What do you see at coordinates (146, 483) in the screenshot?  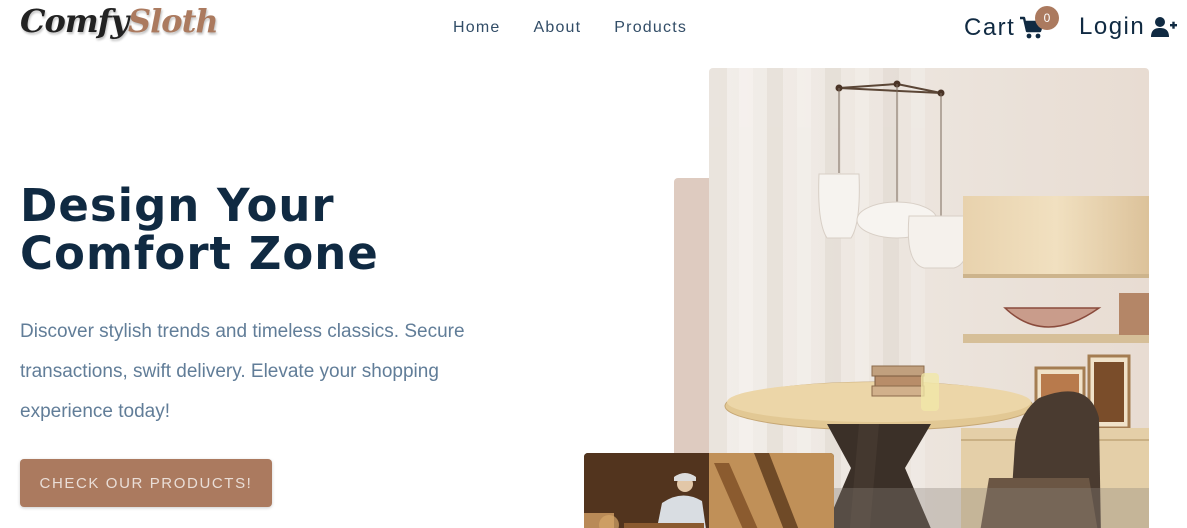 I see `check-products-button: CHECK OUR PRODUCTS!` at bounding box center [146, 483].